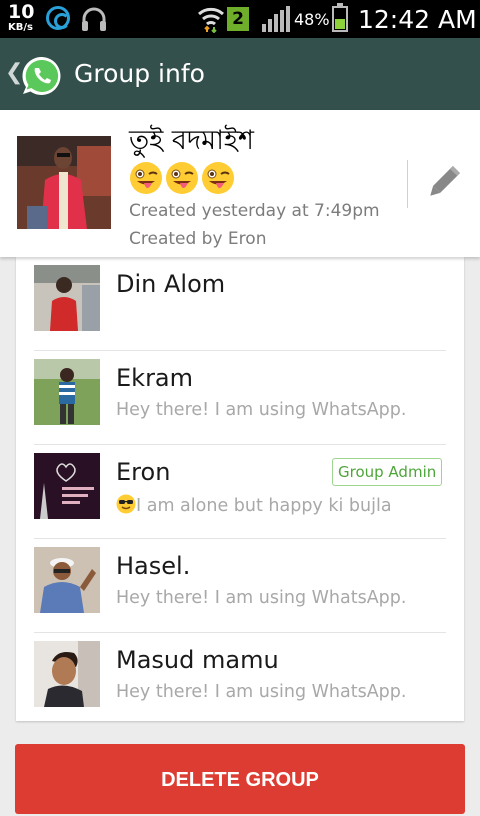 The image size is (480, 816). I want to click on sim-badge: 2, so click(238, 19).